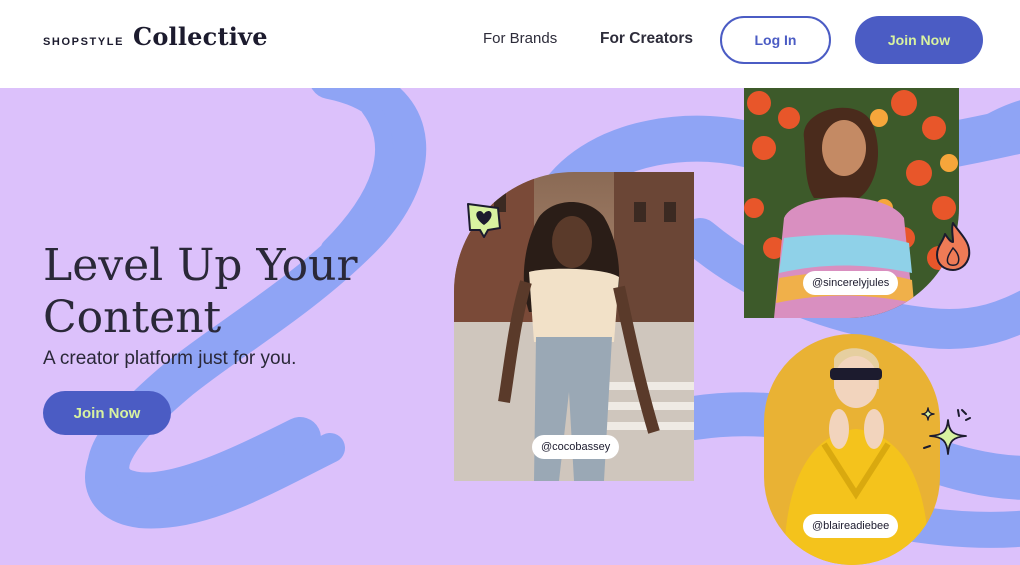 The height and width of the screenshot is (565, 1020). I want to click on logo: SHOPSTYLE Collective, so click(155, 36).